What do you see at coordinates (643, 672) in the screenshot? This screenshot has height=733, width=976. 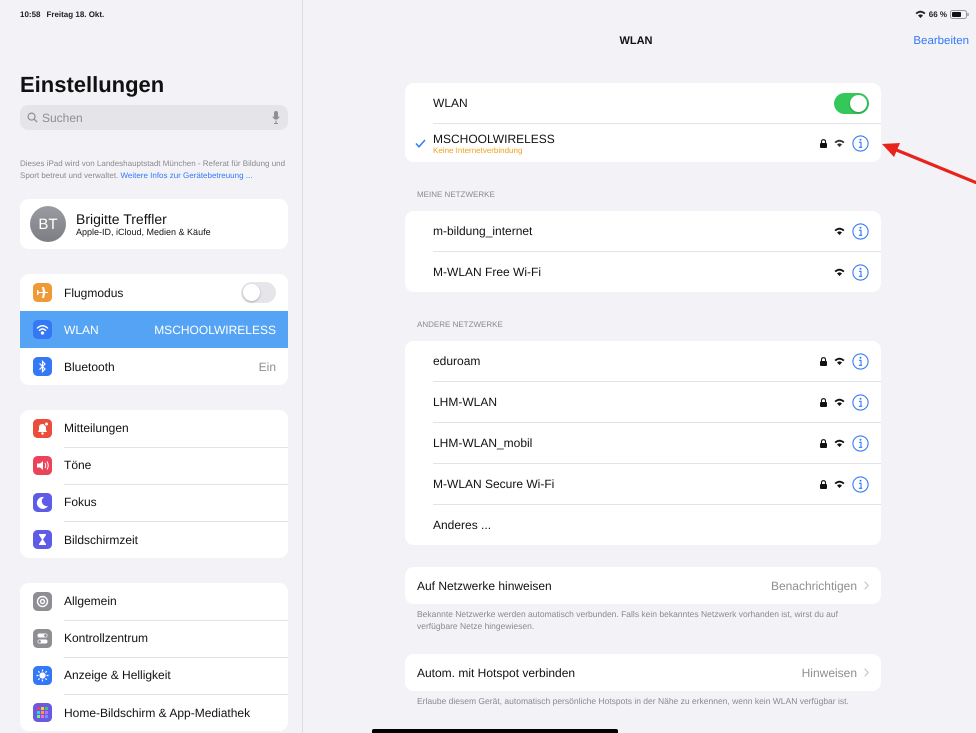 I see `option-row: Autom. mit Hotspot verbinden Hinweisen` at bounding box center [643, 672].